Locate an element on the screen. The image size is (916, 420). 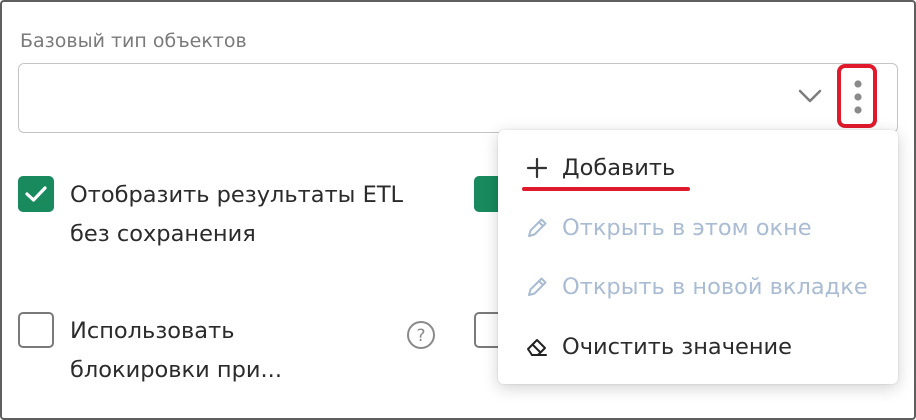
highlight-underline is located at coordinates (606, 189).